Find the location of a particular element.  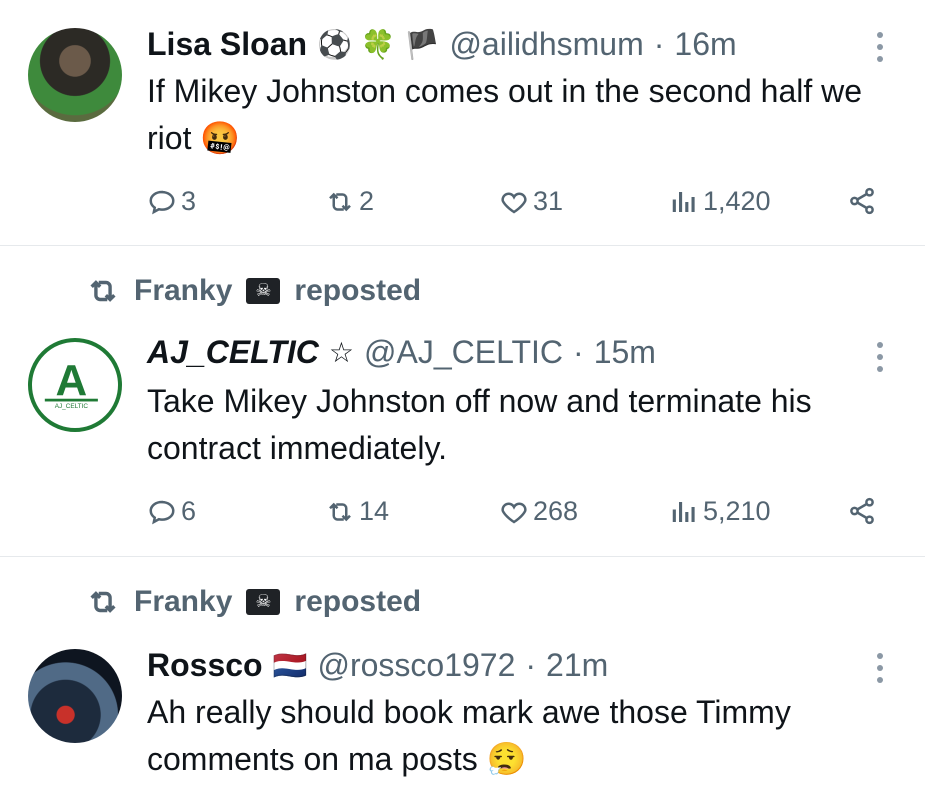

display-name: Rossco is located at coordinates (205, 665).